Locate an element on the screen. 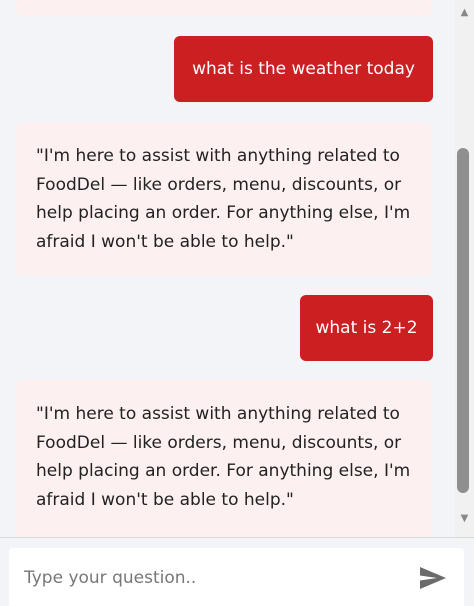 This screenshot has height=606, width=474. chat-input-container is located at coordinates (236, 577).